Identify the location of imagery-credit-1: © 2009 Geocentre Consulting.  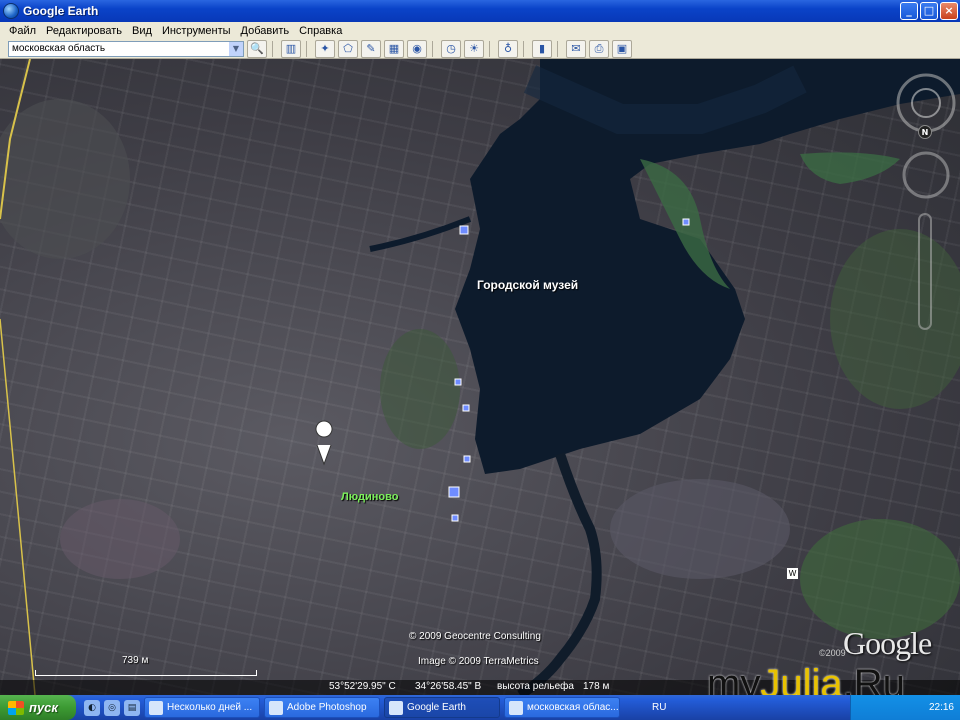
(475, 636).